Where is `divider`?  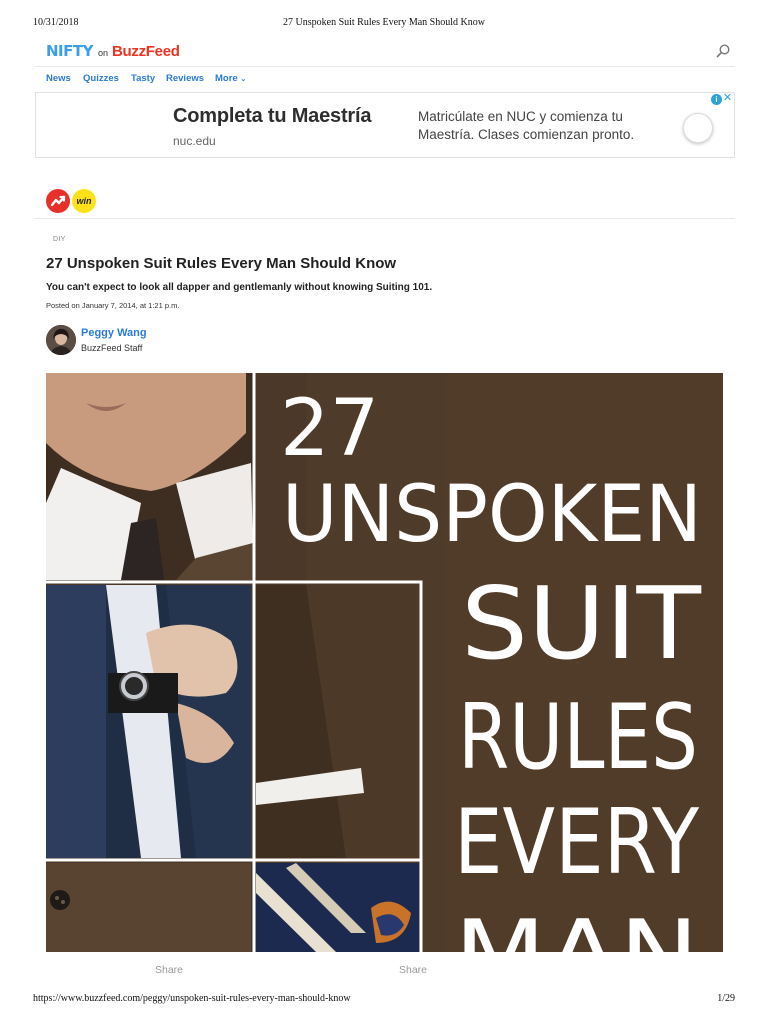 divider is located at coordinates (385, 218).